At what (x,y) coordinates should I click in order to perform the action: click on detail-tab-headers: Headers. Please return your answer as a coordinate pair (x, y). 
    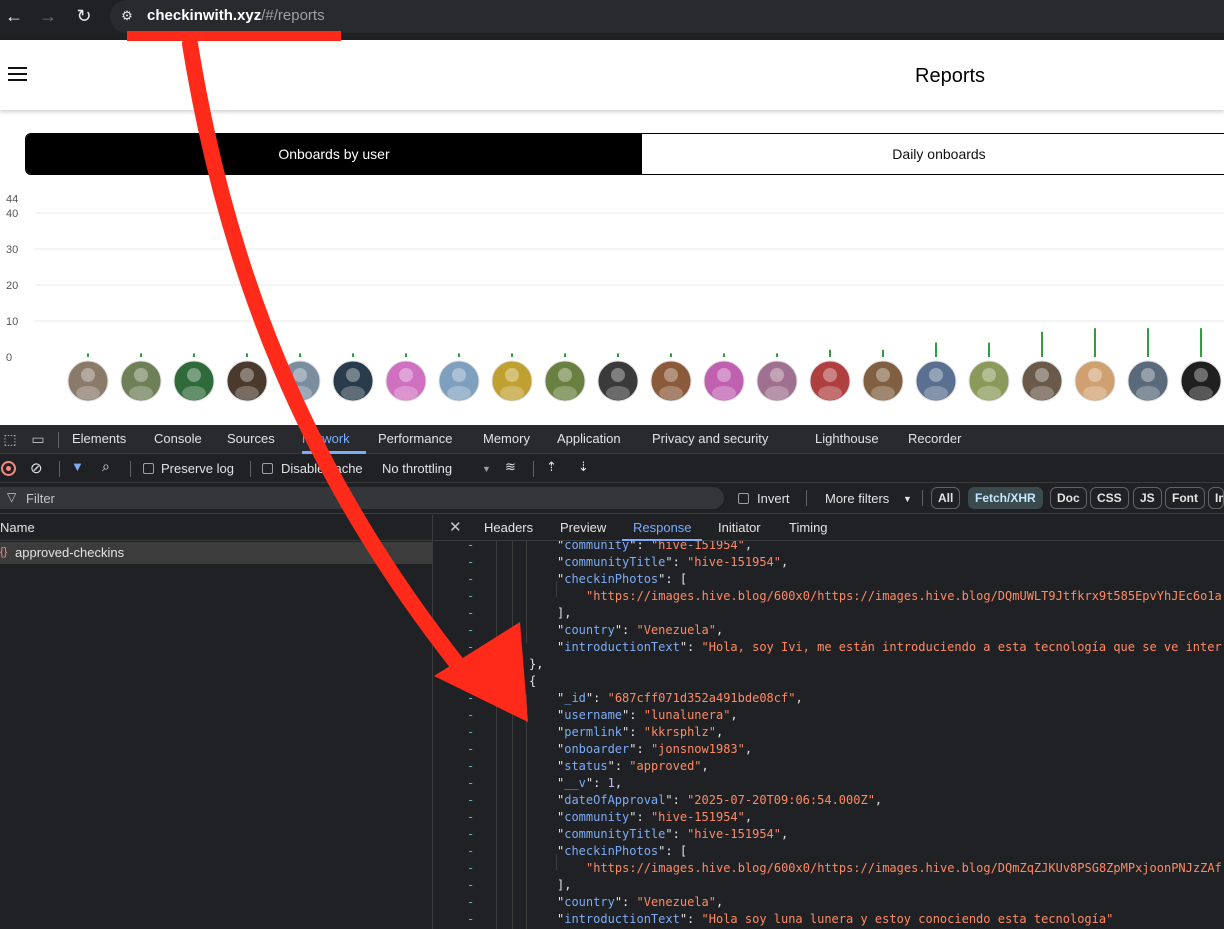
    Looking at the image, I should click on (508, 527).